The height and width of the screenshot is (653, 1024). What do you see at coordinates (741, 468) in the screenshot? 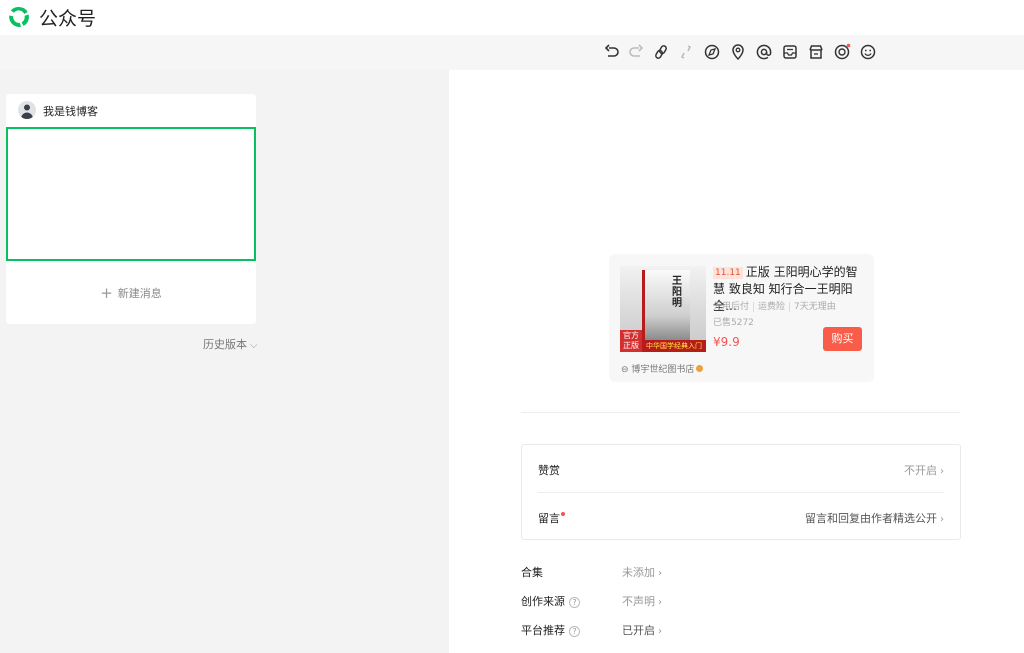
I see `reward-setting-row: 赞赏 不开启 ›` at bounding box center [741, 468].